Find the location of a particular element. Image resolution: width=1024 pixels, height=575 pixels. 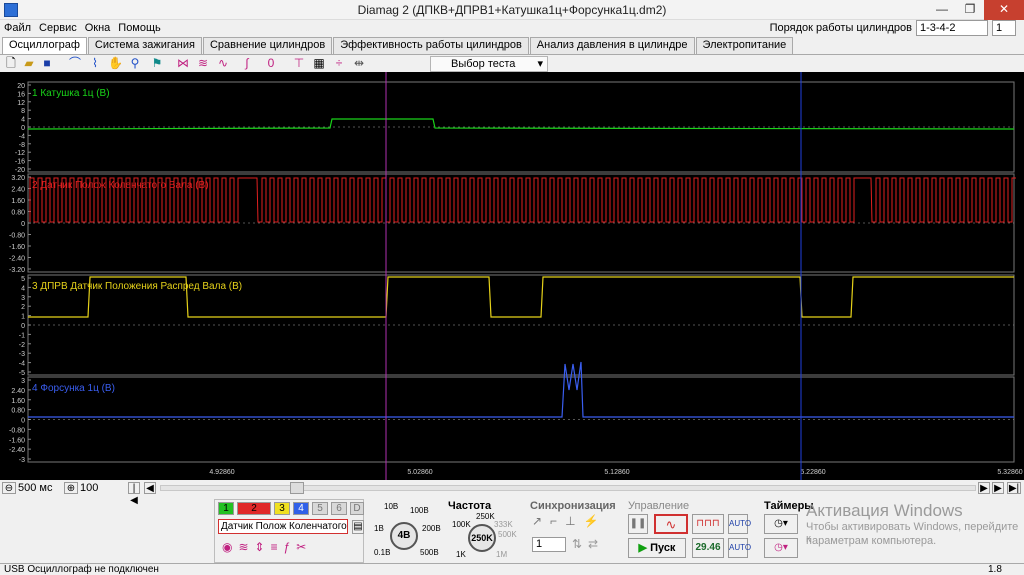

amp-value: 100 is located at coordinates (100, 488).